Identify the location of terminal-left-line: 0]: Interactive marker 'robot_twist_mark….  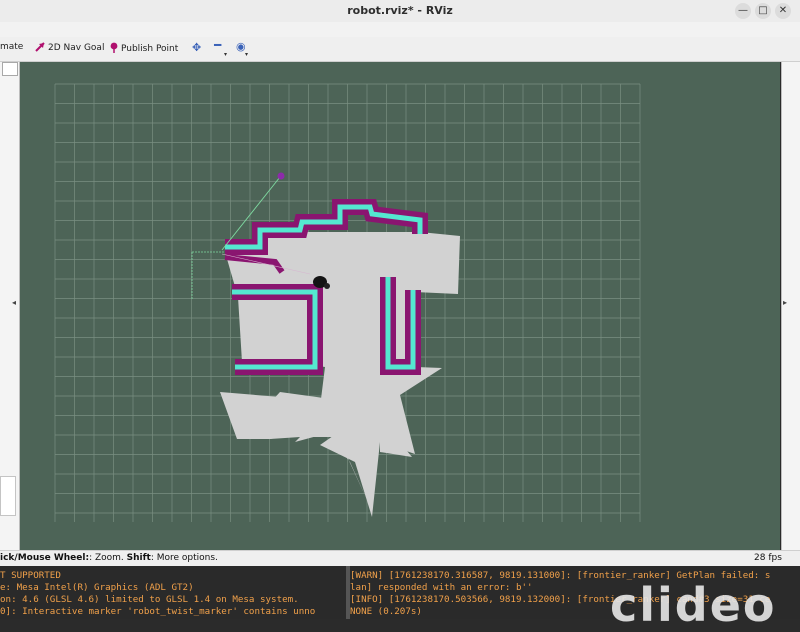
(158, 611).